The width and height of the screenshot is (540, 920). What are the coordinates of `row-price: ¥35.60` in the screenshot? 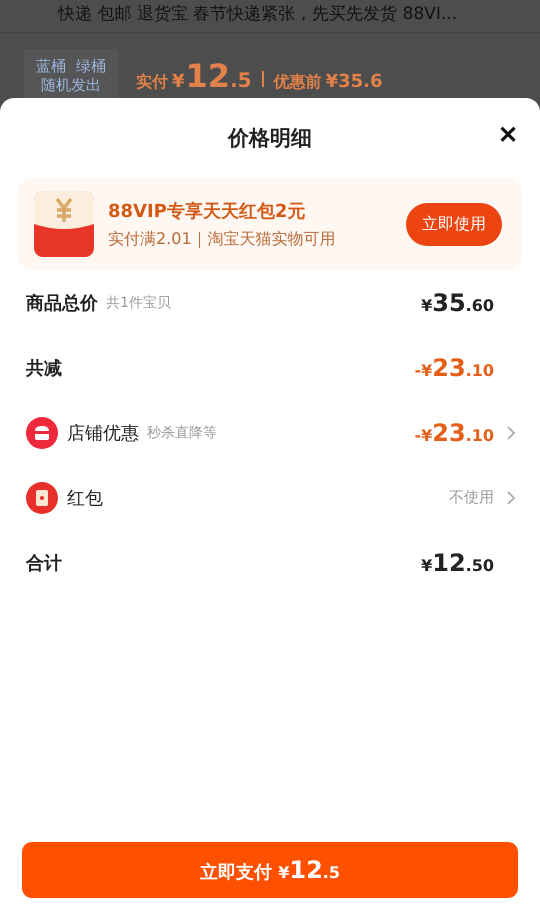 It's located at (457, 302).